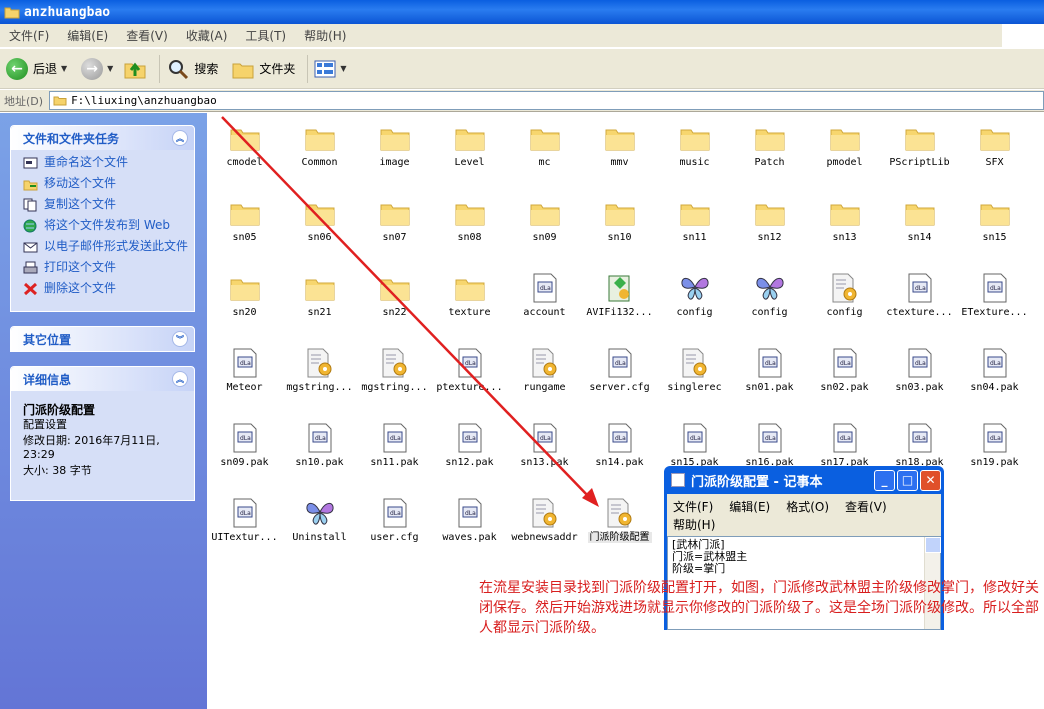  What do you see at coordinates (102, 339) in the screenshot?
I see `other-places-header: 其它位置 ︾` at bounding box center [102, 339].